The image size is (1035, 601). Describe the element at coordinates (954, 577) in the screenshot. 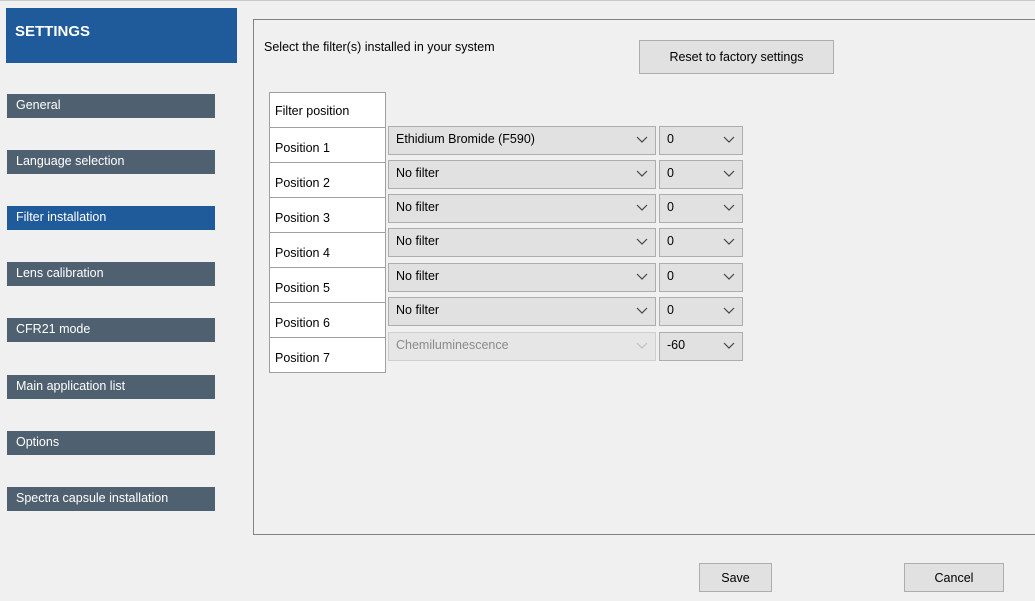

I see `cancel-button: Cancel` at that location.